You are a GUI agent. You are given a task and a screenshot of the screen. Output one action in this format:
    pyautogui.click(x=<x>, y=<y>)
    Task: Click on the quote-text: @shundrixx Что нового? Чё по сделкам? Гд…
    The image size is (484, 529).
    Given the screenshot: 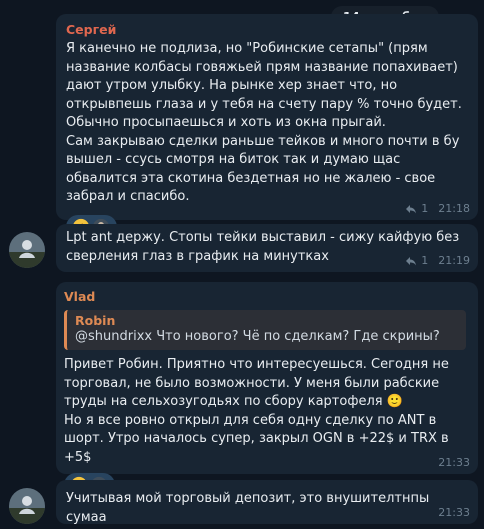 What is the action you would take?
    pyautogui.click(x=257, y=336)
    